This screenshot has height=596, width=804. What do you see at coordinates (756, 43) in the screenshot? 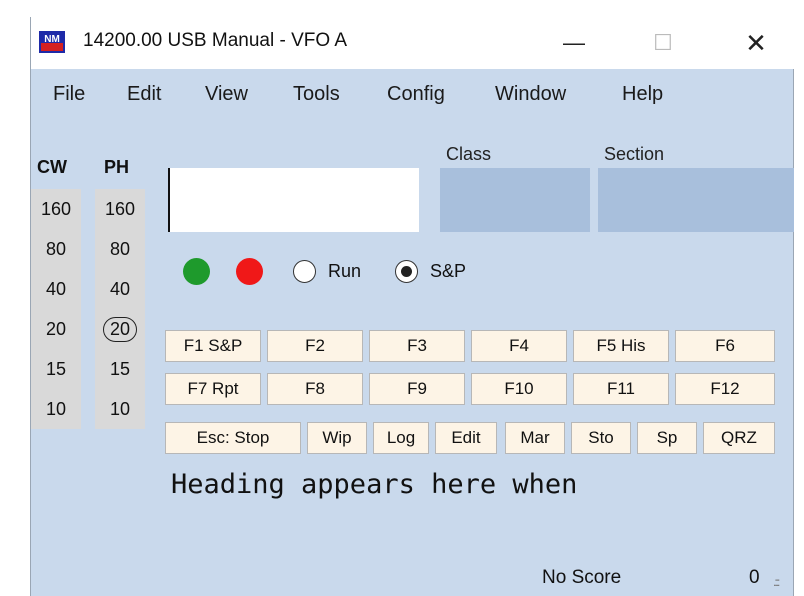
I see `close-button: ✕` at bounding box center [756, 43].